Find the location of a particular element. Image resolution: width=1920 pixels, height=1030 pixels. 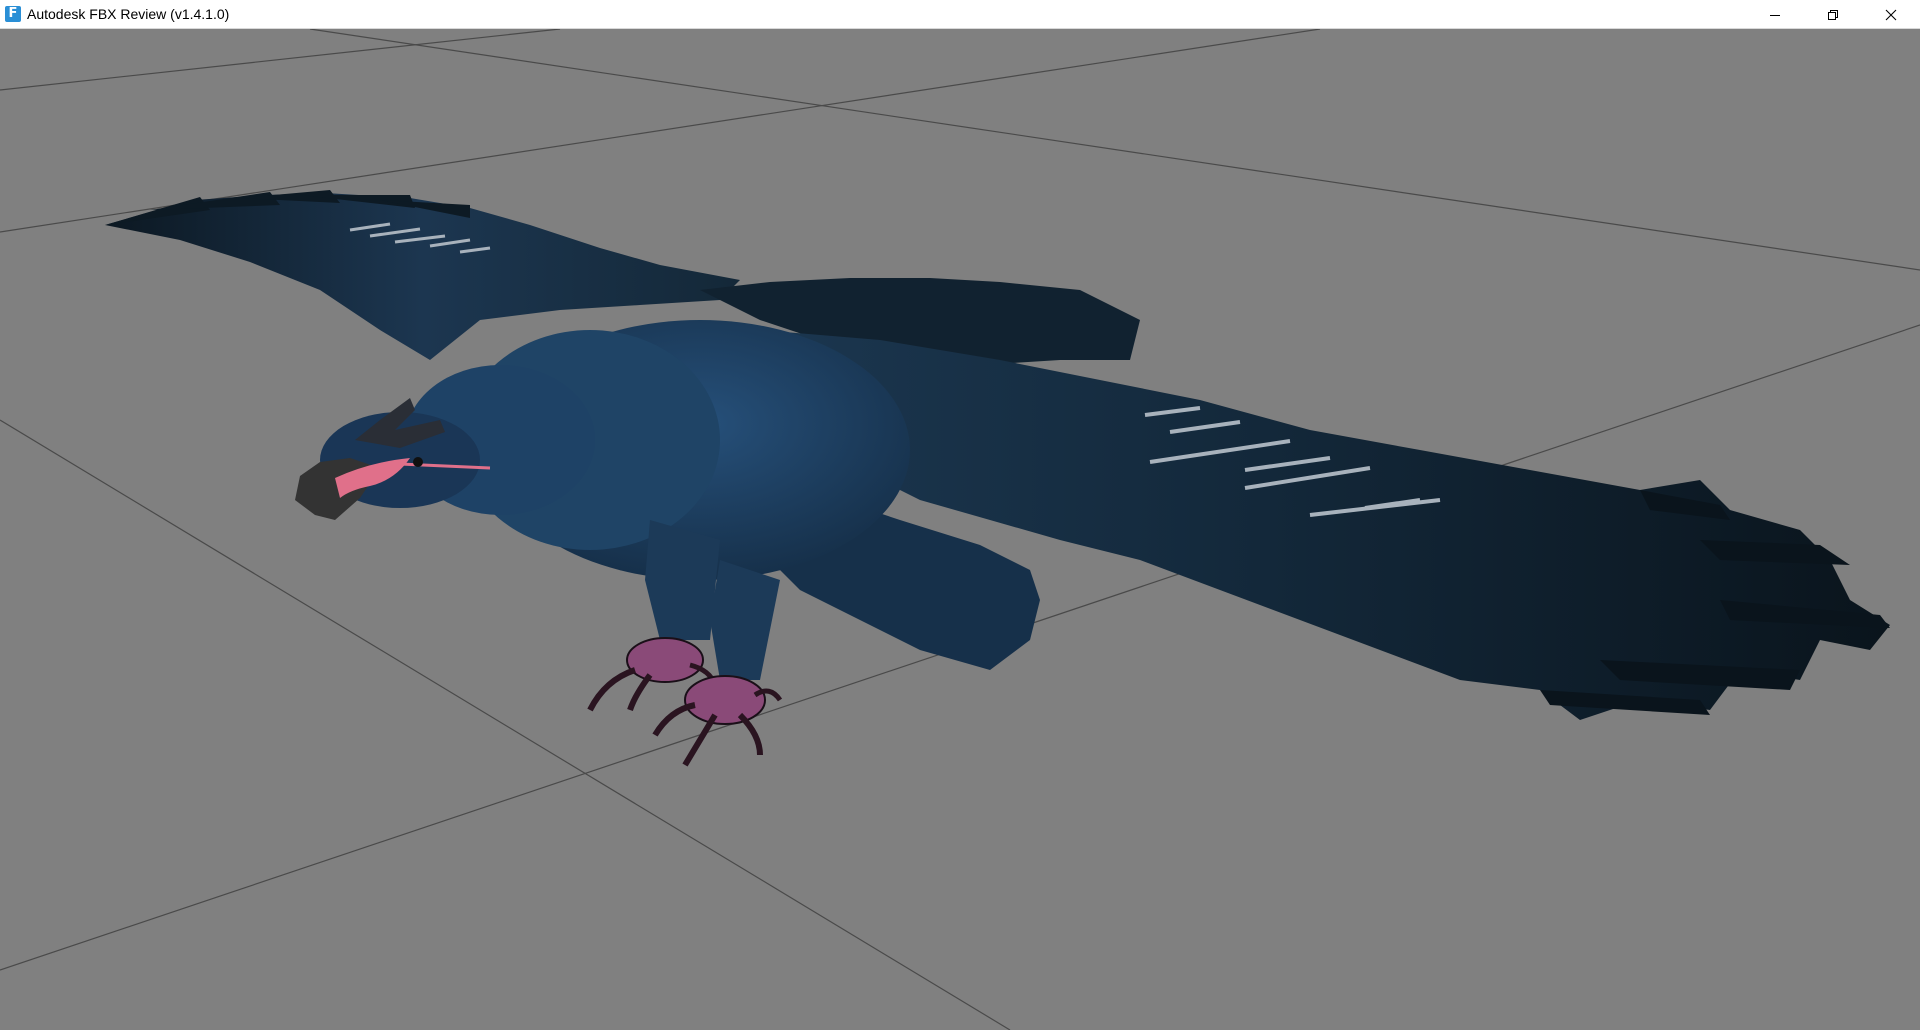

left-leg is located at coordinates (682, 580).